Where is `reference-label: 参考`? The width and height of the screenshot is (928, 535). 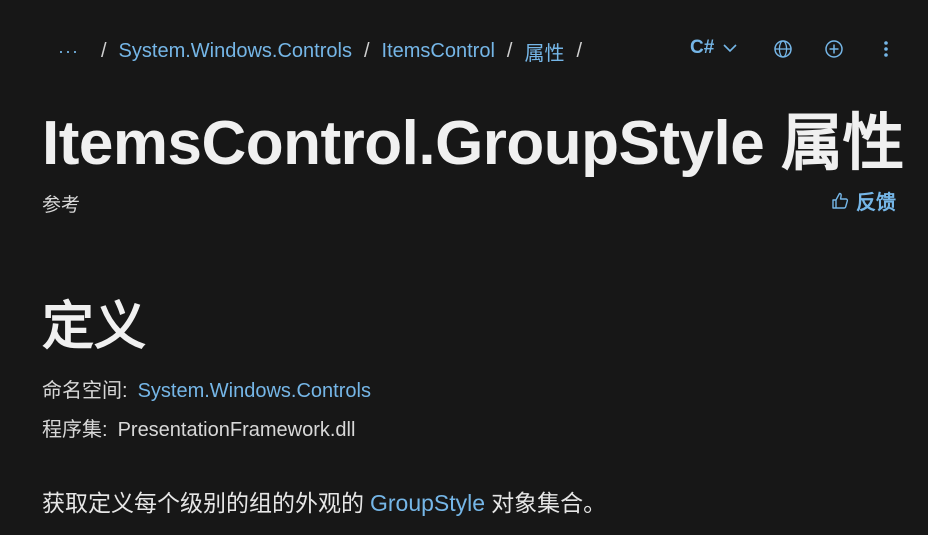 reference-label: 参考 is located at coordinates (61, 205).